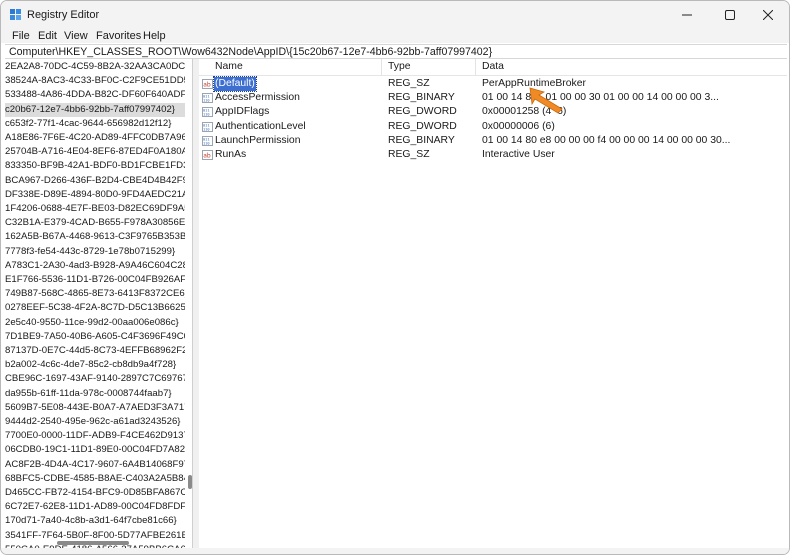 Image resolution: width=790 pixels, height=555 pixels. I want to click on tree-horizontal-scrollbar-thumb, so click(93, 543).